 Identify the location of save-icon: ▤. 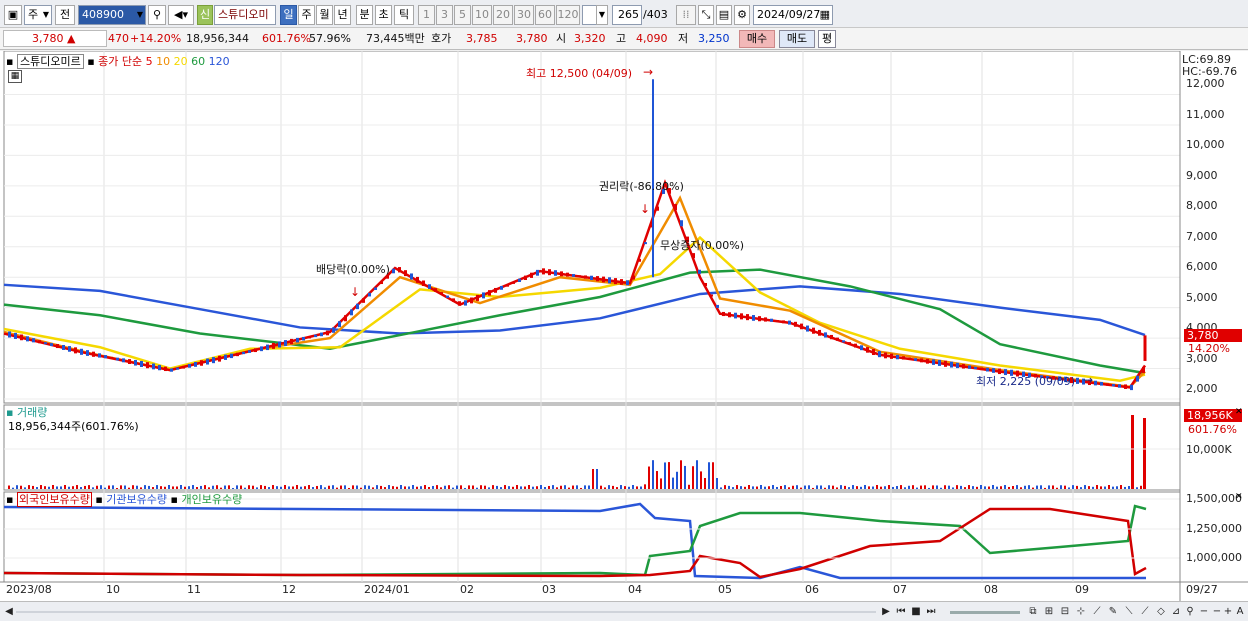
(724, 15).